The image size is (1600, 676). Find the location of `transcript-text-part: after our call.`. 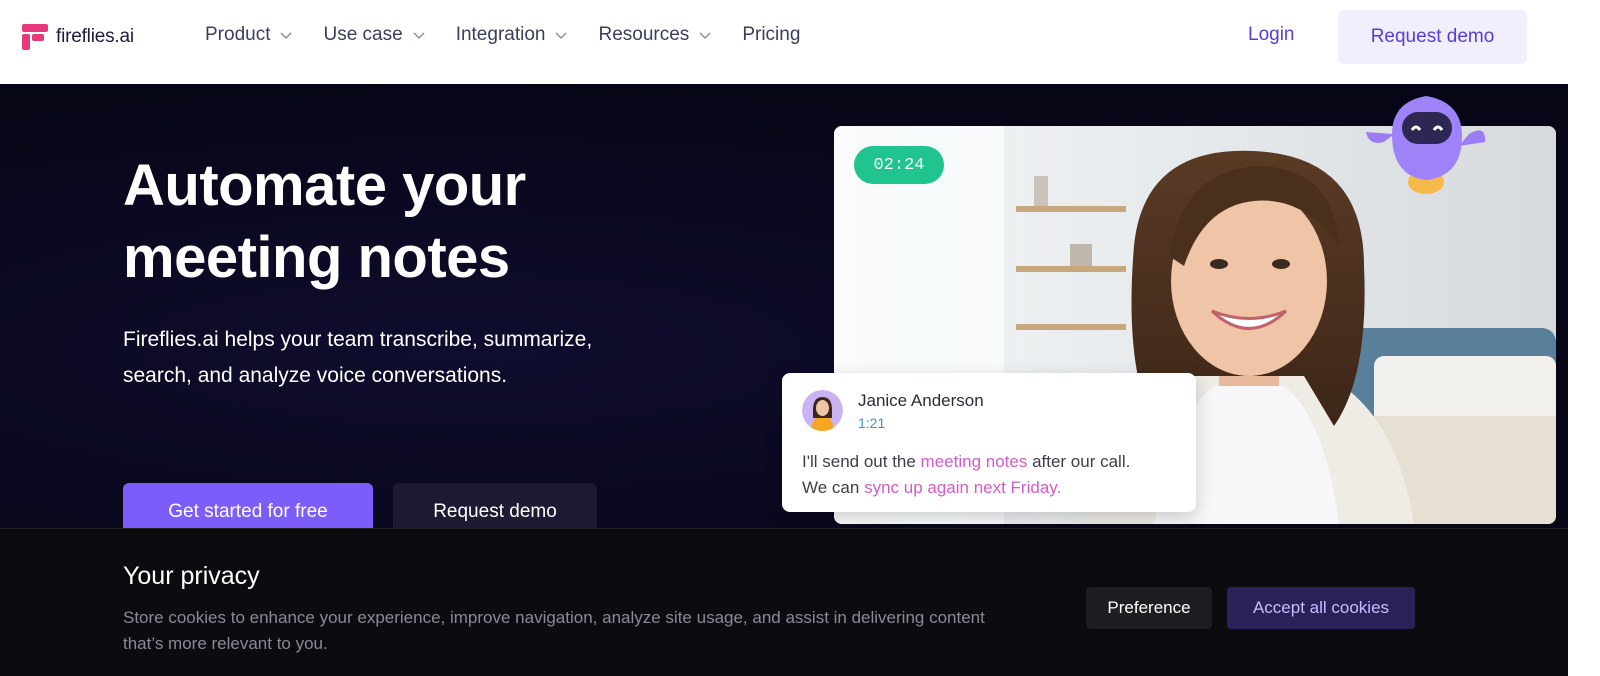

transcript-text-part: after our call. is located at coordinates (1079, 461).